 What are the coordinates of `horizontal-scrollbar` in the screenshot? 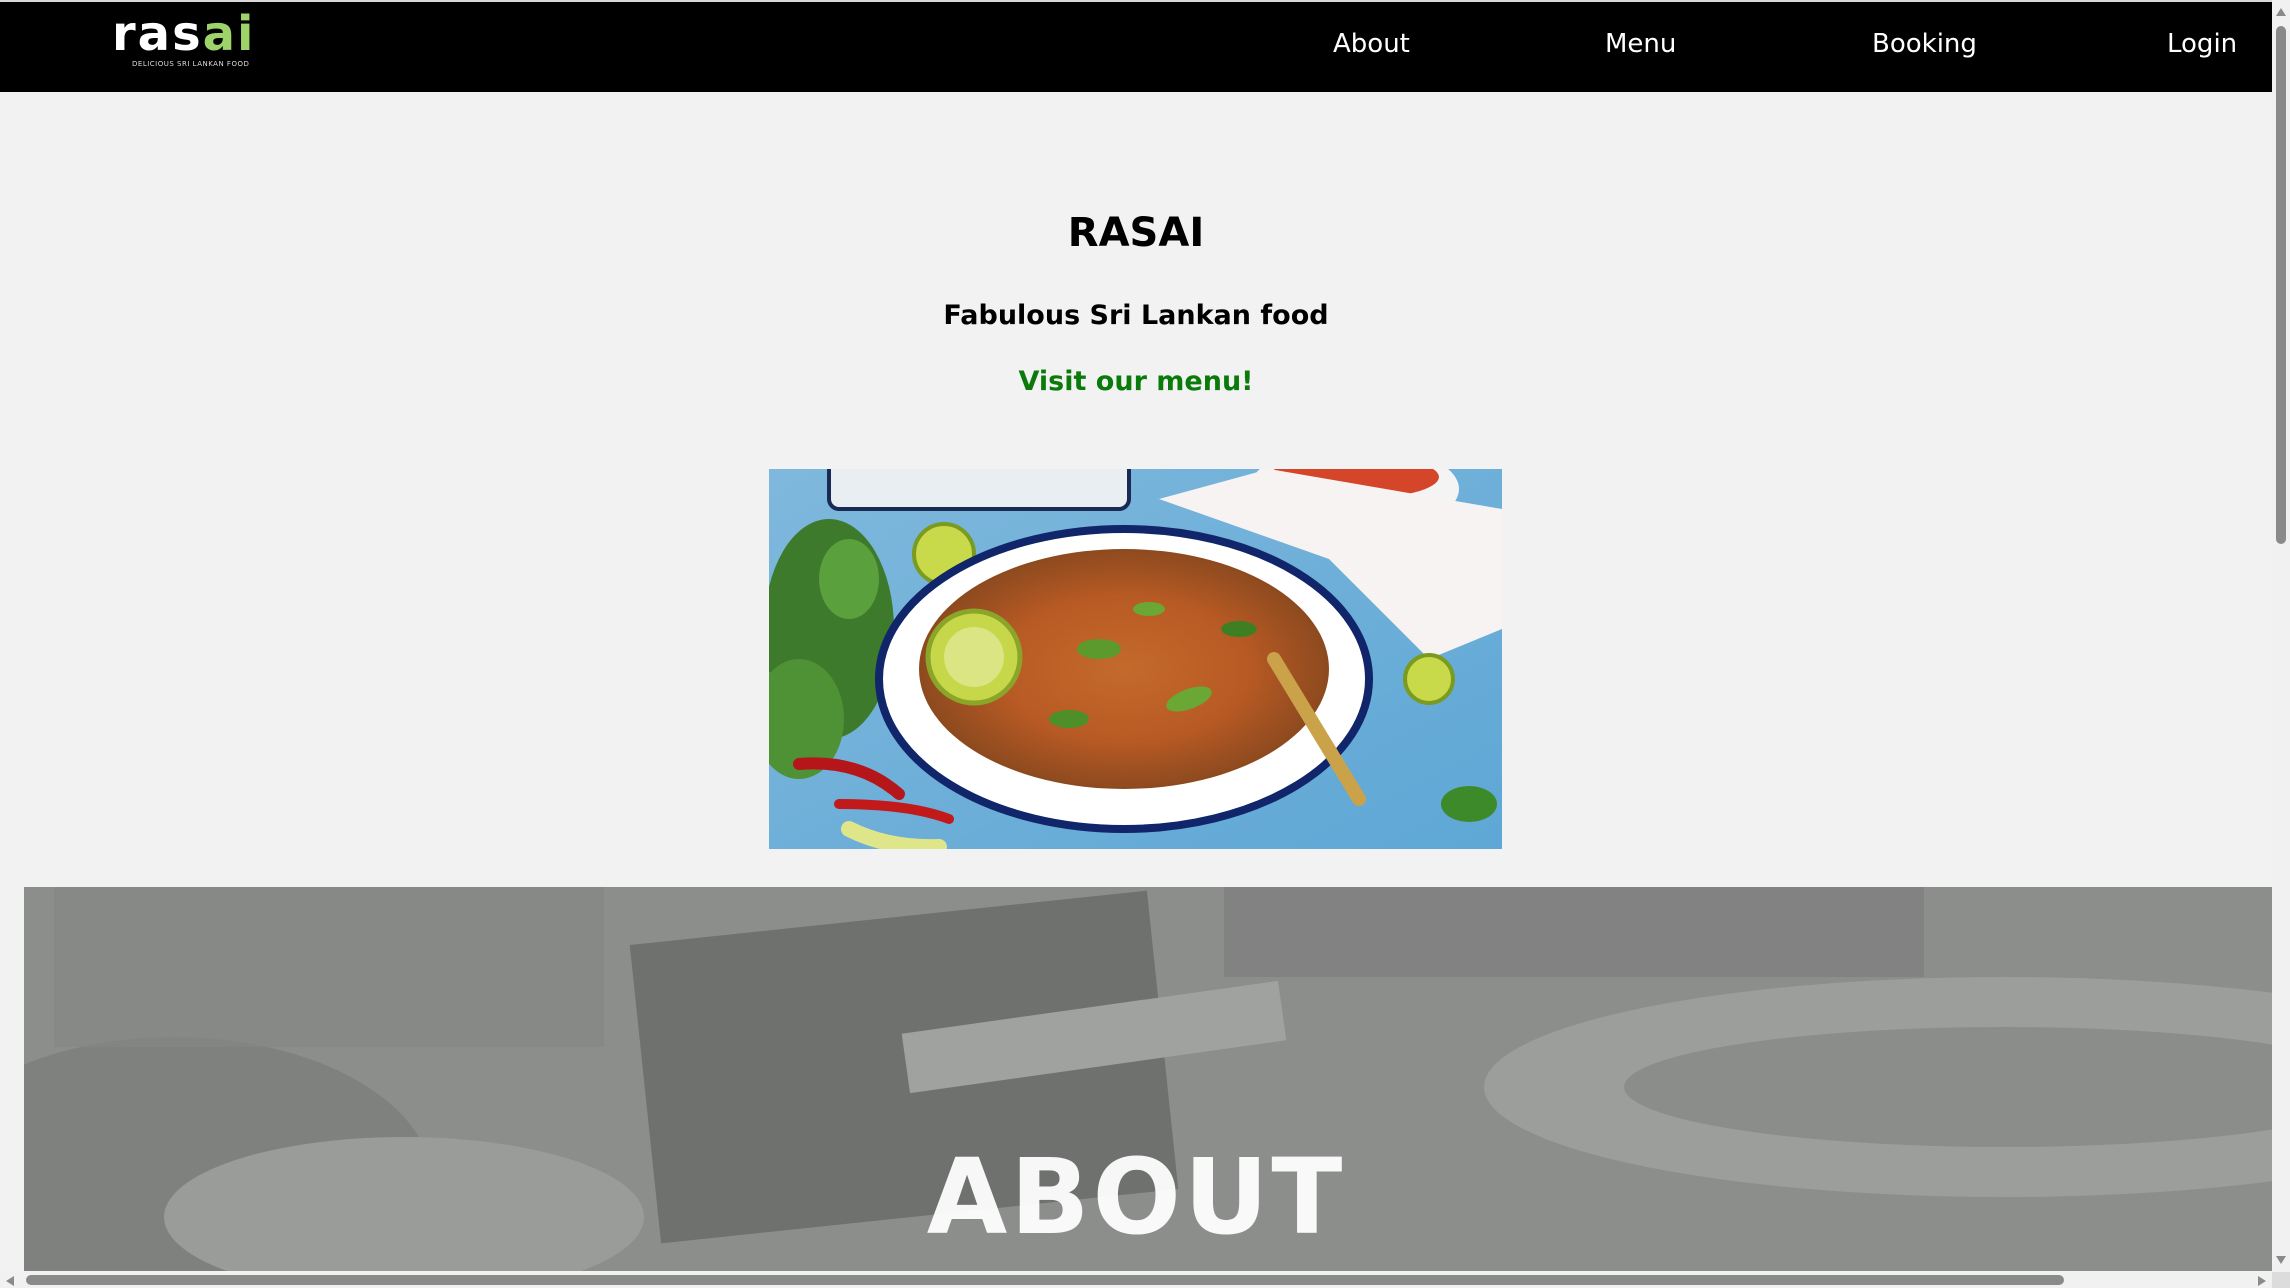 It's located at (1136, 1280).